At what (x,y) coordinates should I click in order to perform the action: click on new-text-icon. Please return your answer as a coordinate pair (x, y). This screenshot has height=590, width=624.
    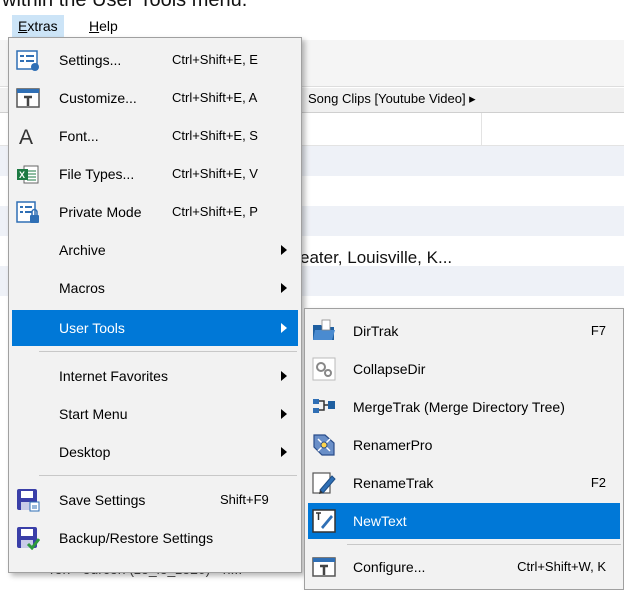
    Looking at the image, I should click on (324, 521).